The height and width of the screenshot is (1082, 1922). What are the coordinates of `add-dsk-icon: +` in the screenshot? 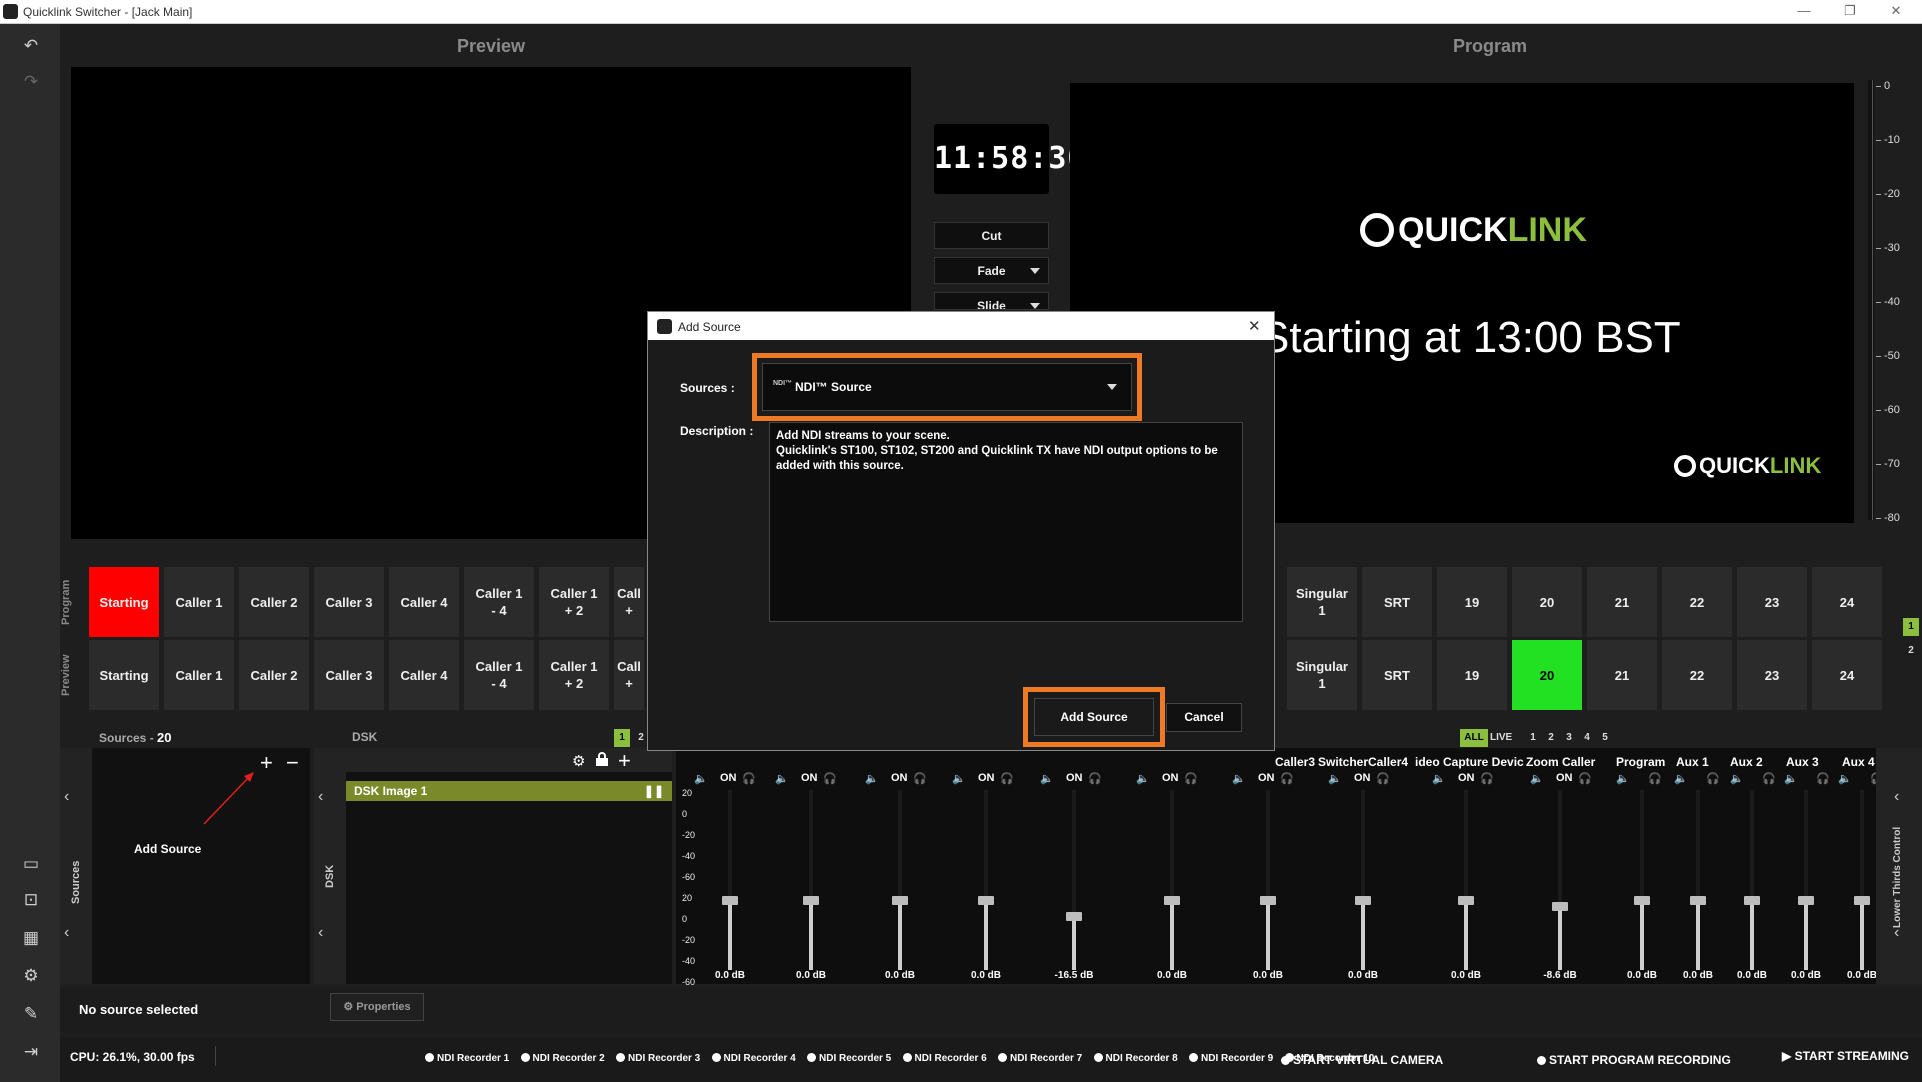 It's located at (624, 761).